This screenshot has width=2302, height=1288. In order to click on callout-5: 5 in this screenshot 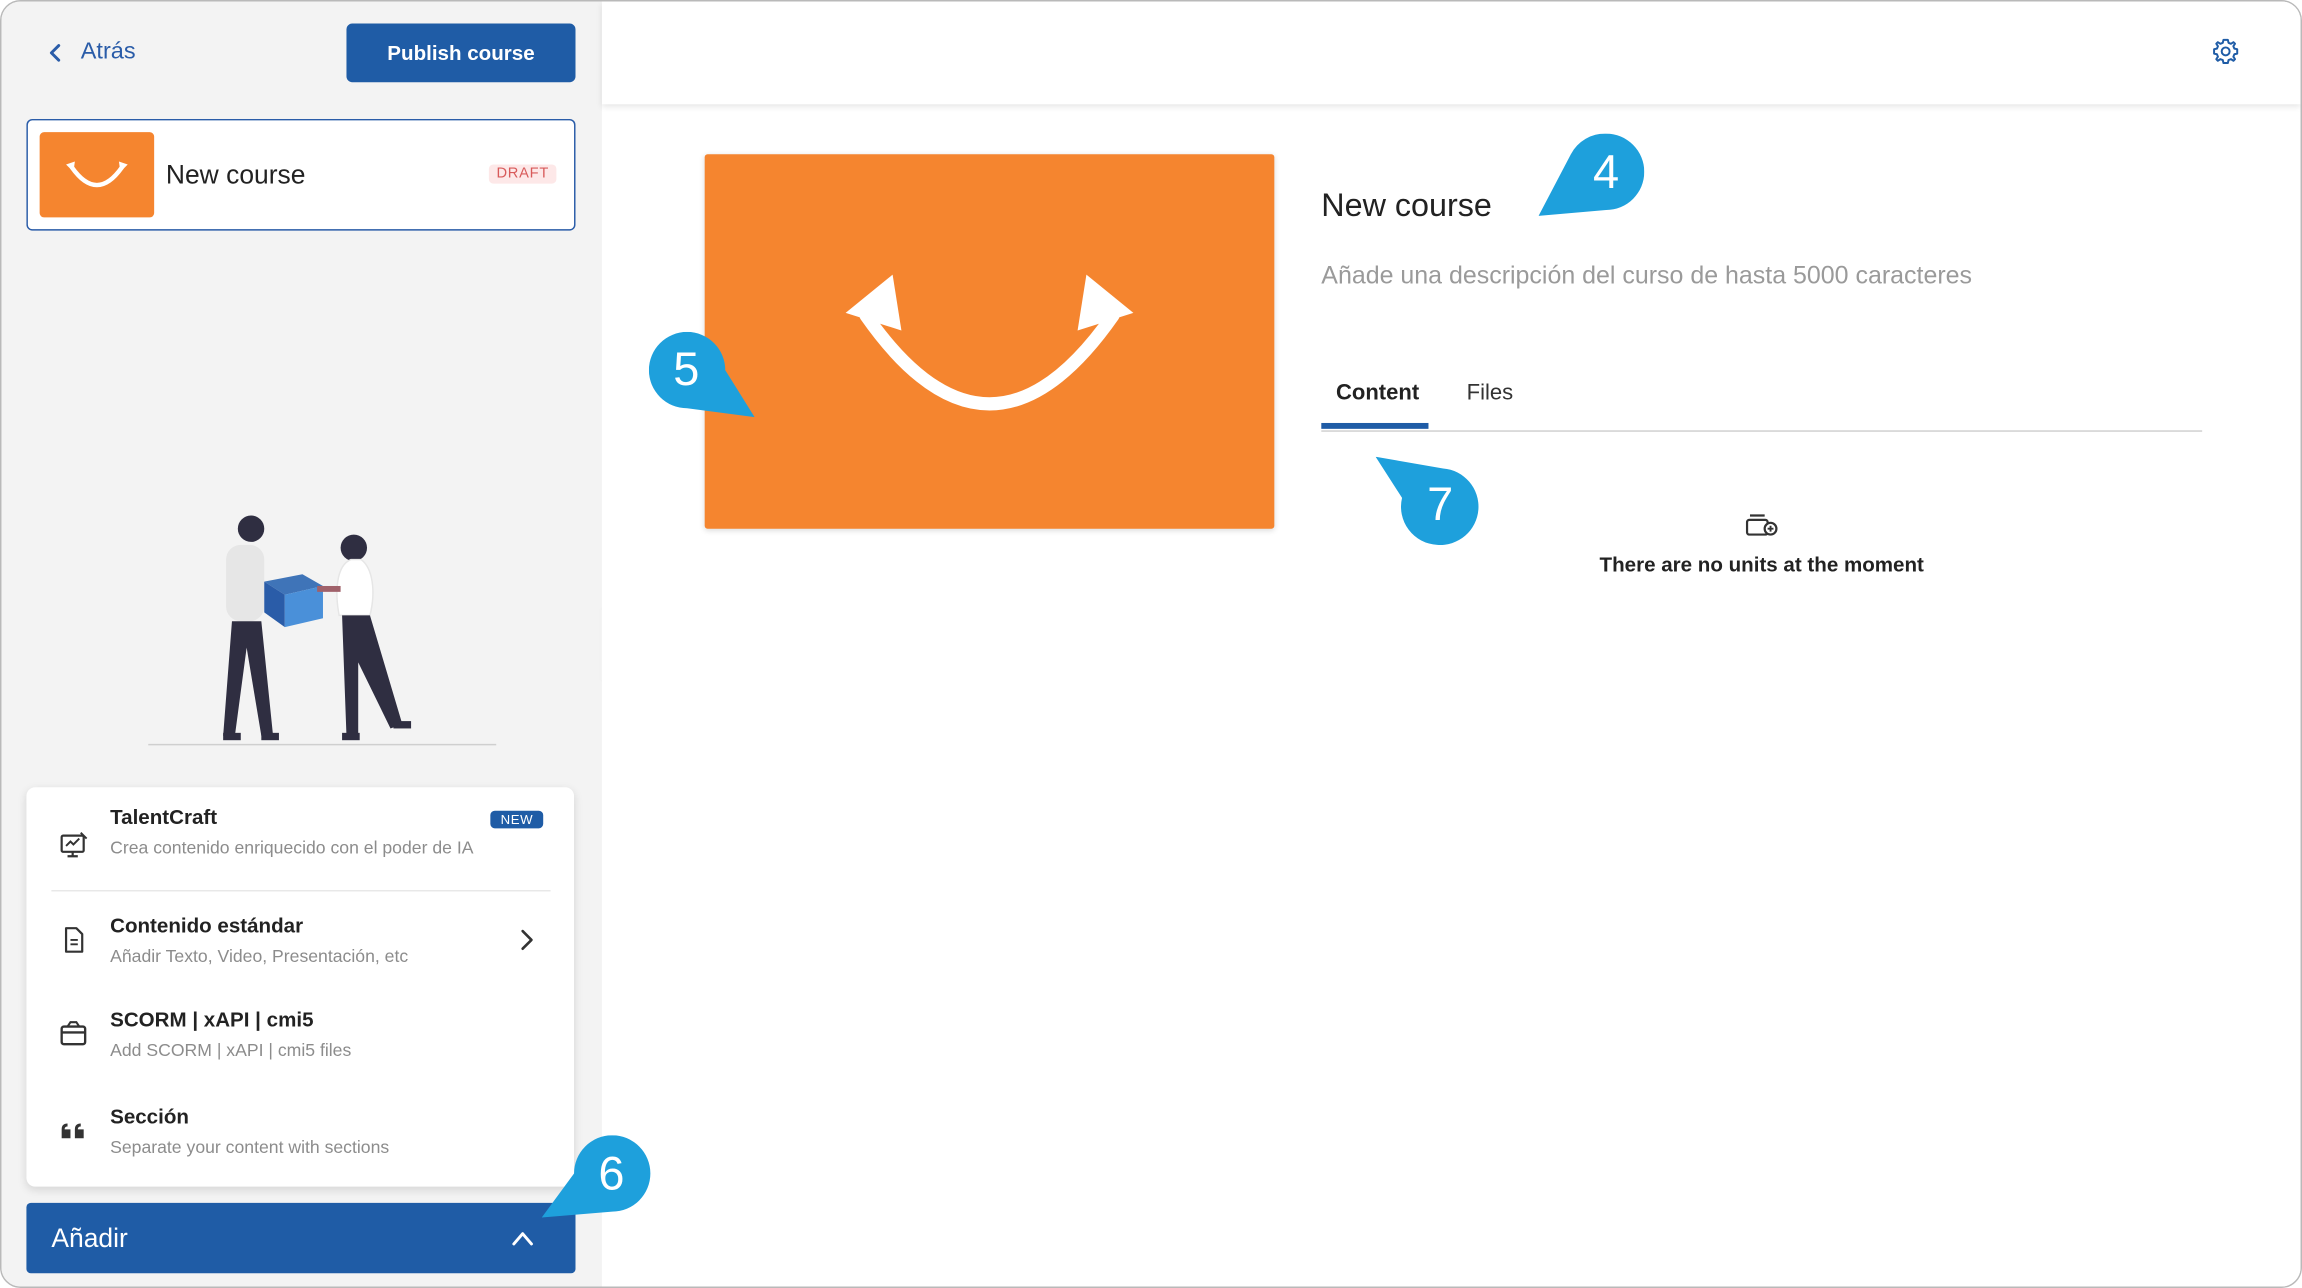, I will do `click(703, 375)`.